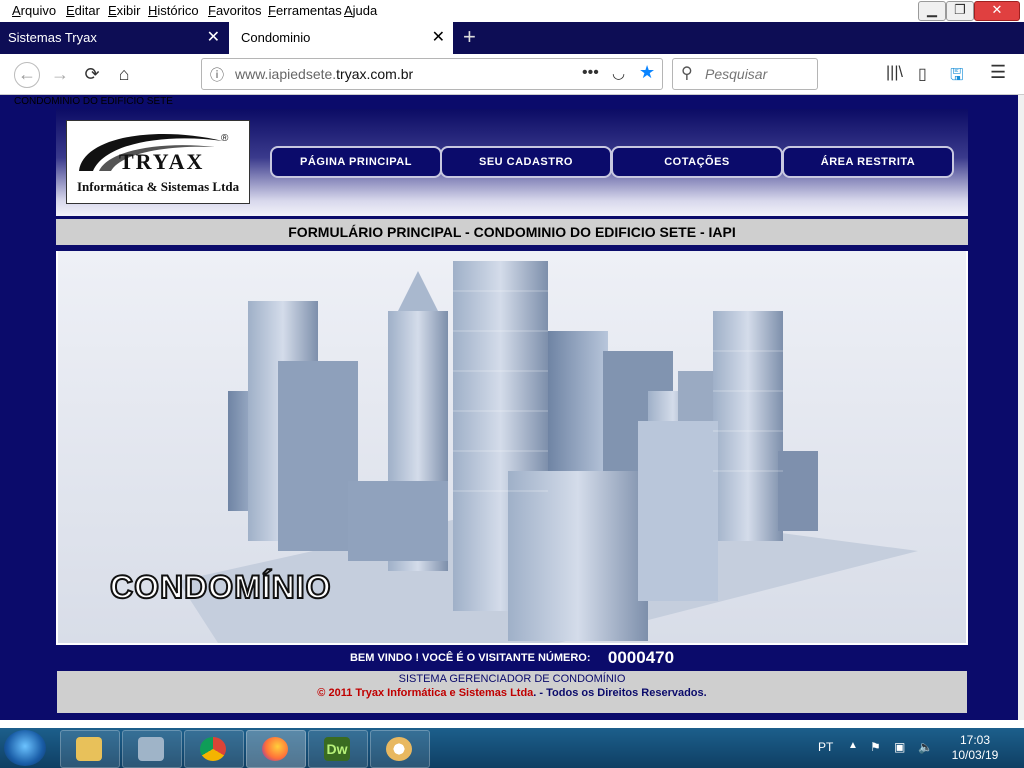 The width and height of the screenshot is (1024, 768). I want to click on volume-icon: 🔈, so click(925, 747).